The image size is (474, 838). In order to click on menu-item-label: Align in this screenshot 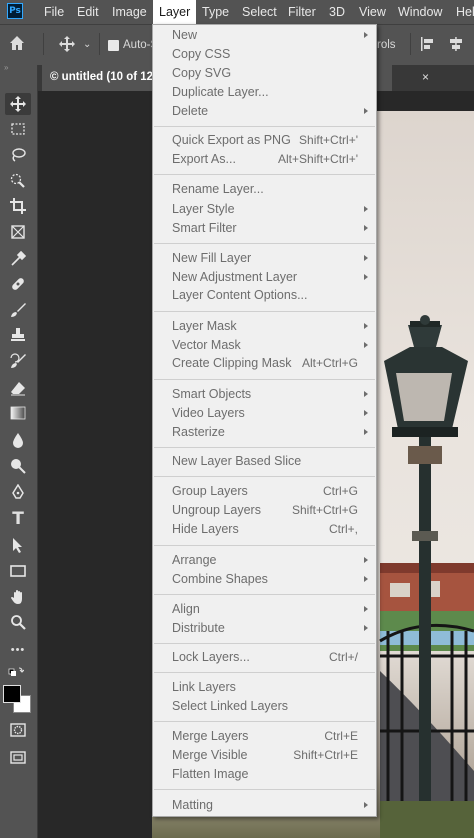, I will do `click(186, 609)`.